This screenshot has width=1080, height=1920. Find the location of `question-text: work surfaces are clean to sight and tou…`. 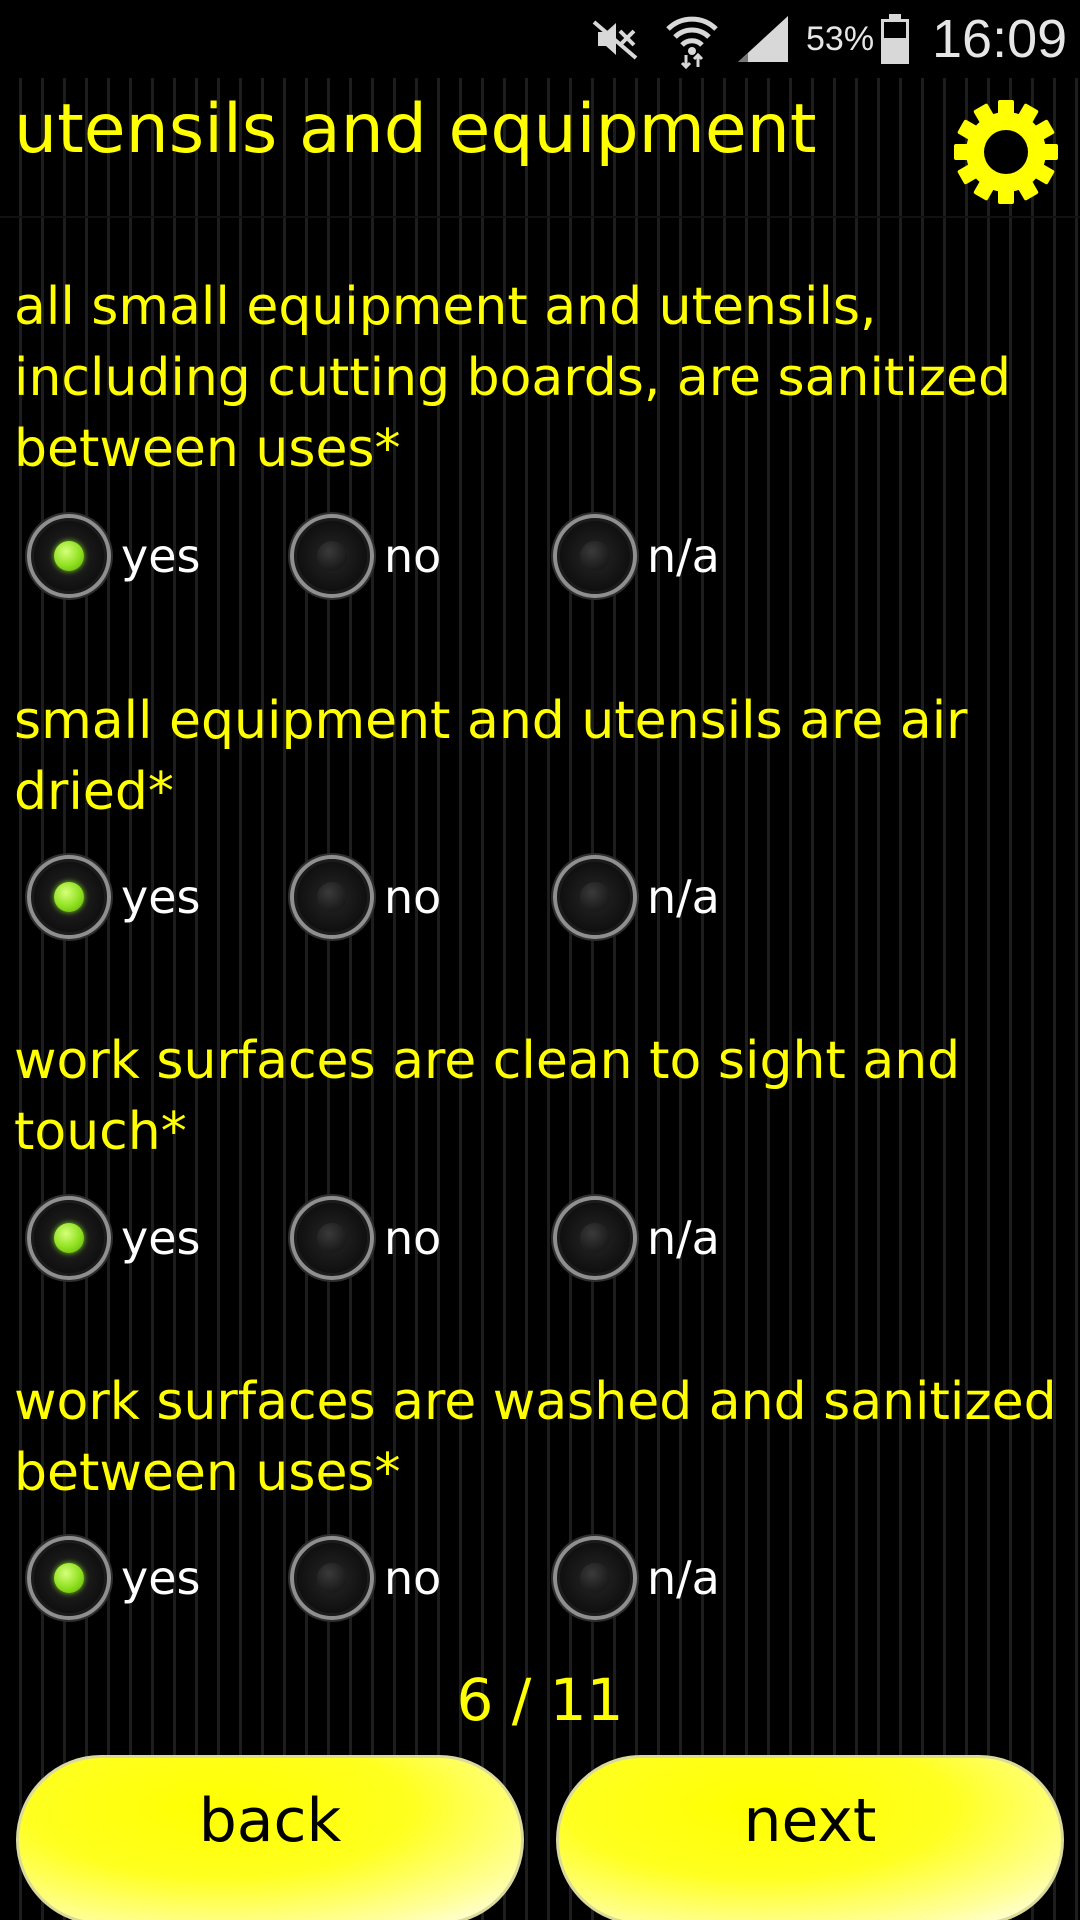

question-text: work surfaces are clean to sight and tou… is located at coordinates (487, 1096).